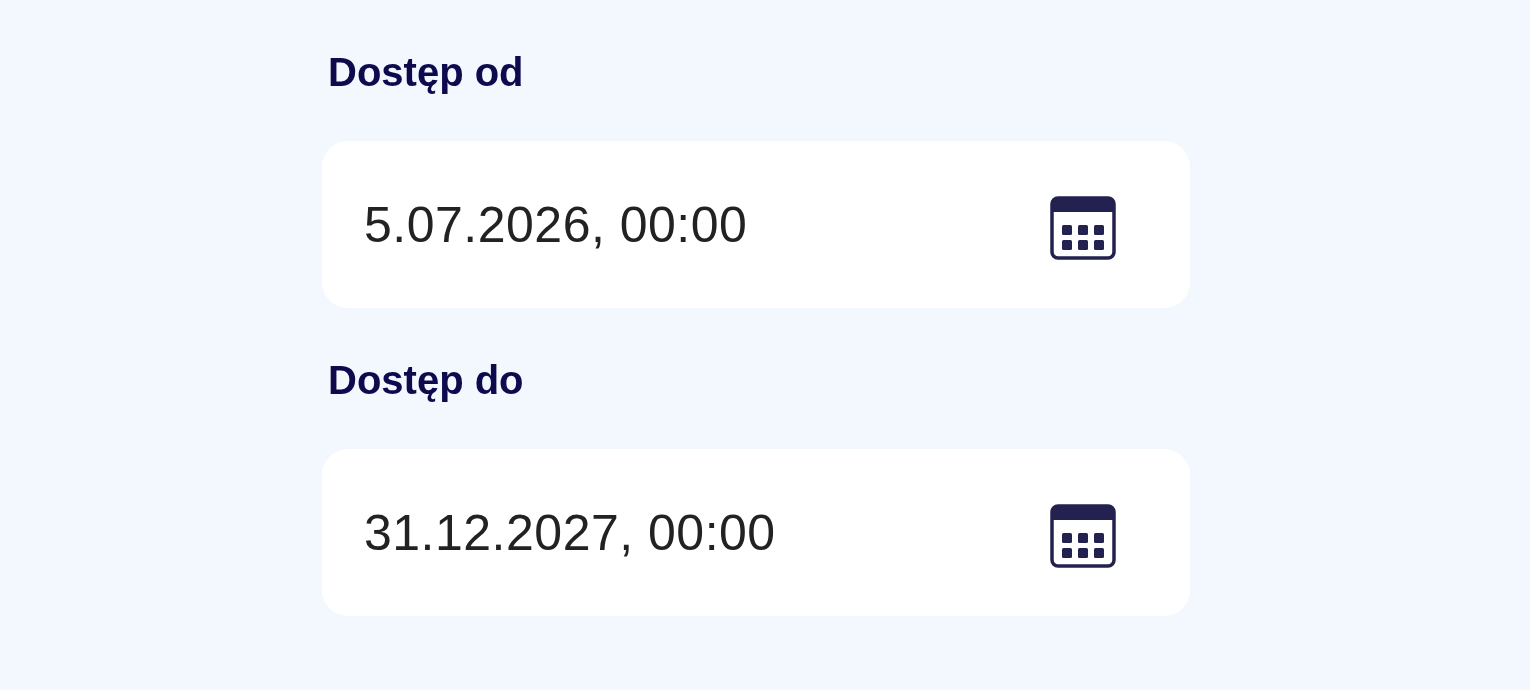 The height and width of the screenshot is (690, 1530). Describe the element at coordinates (556, 224) in the screenshot. I see `date-value: 5.07.2026, 00:00` at that location.